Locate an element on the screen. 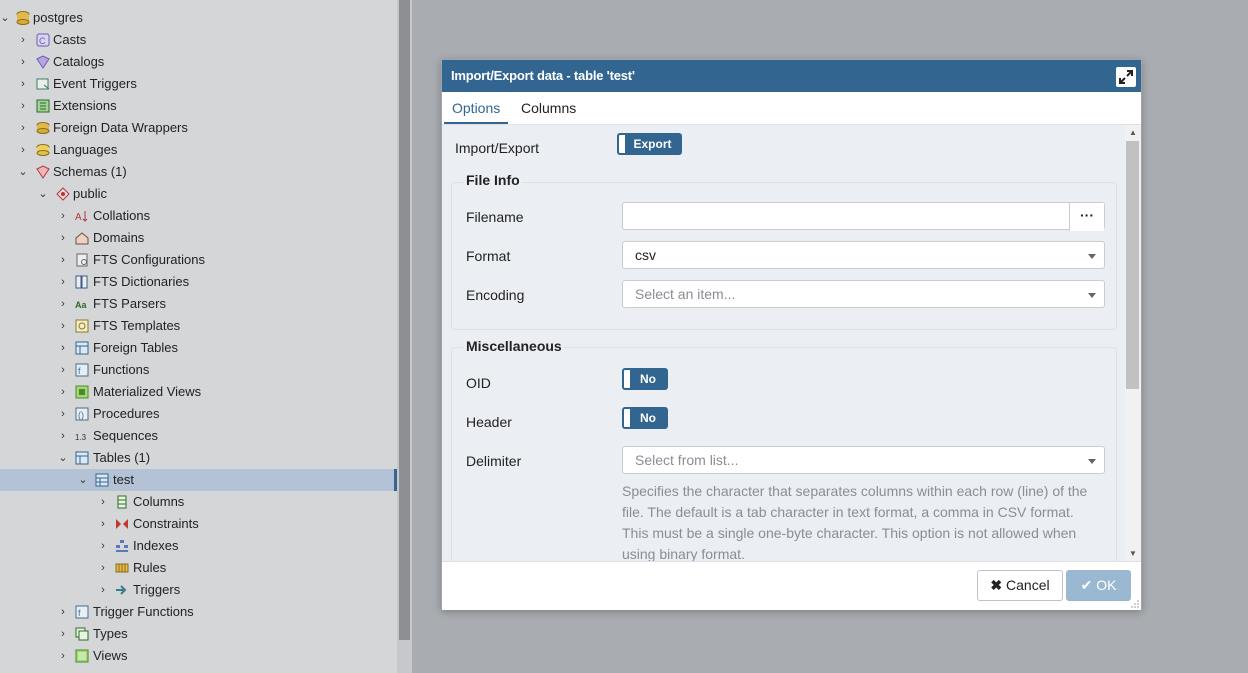 This screenshot has height=673, width=1248. filename-field: ··· is located at coordinates (863, 216).